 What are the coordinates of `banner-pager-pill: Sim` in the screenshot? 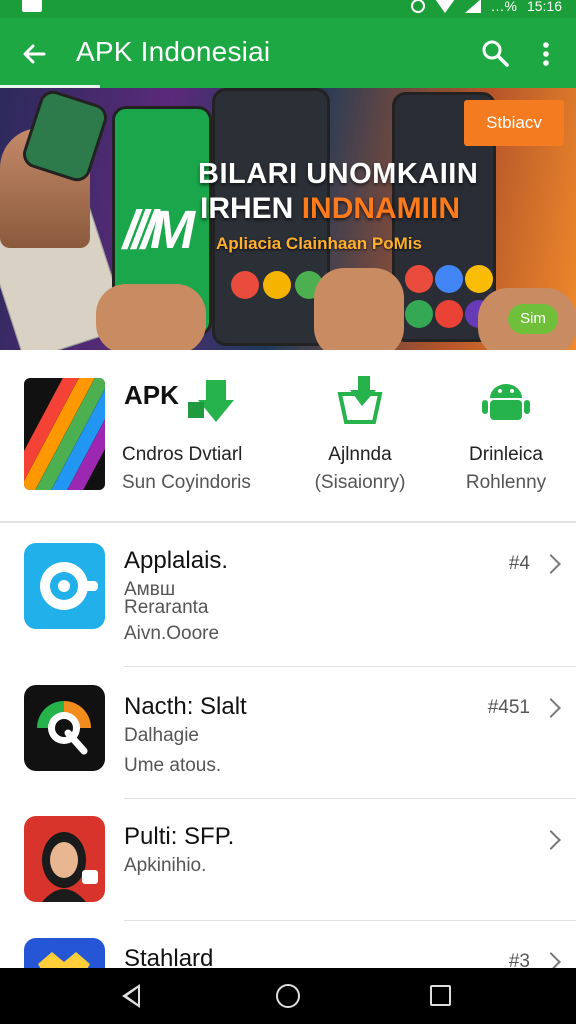 It's located at (533, 319).